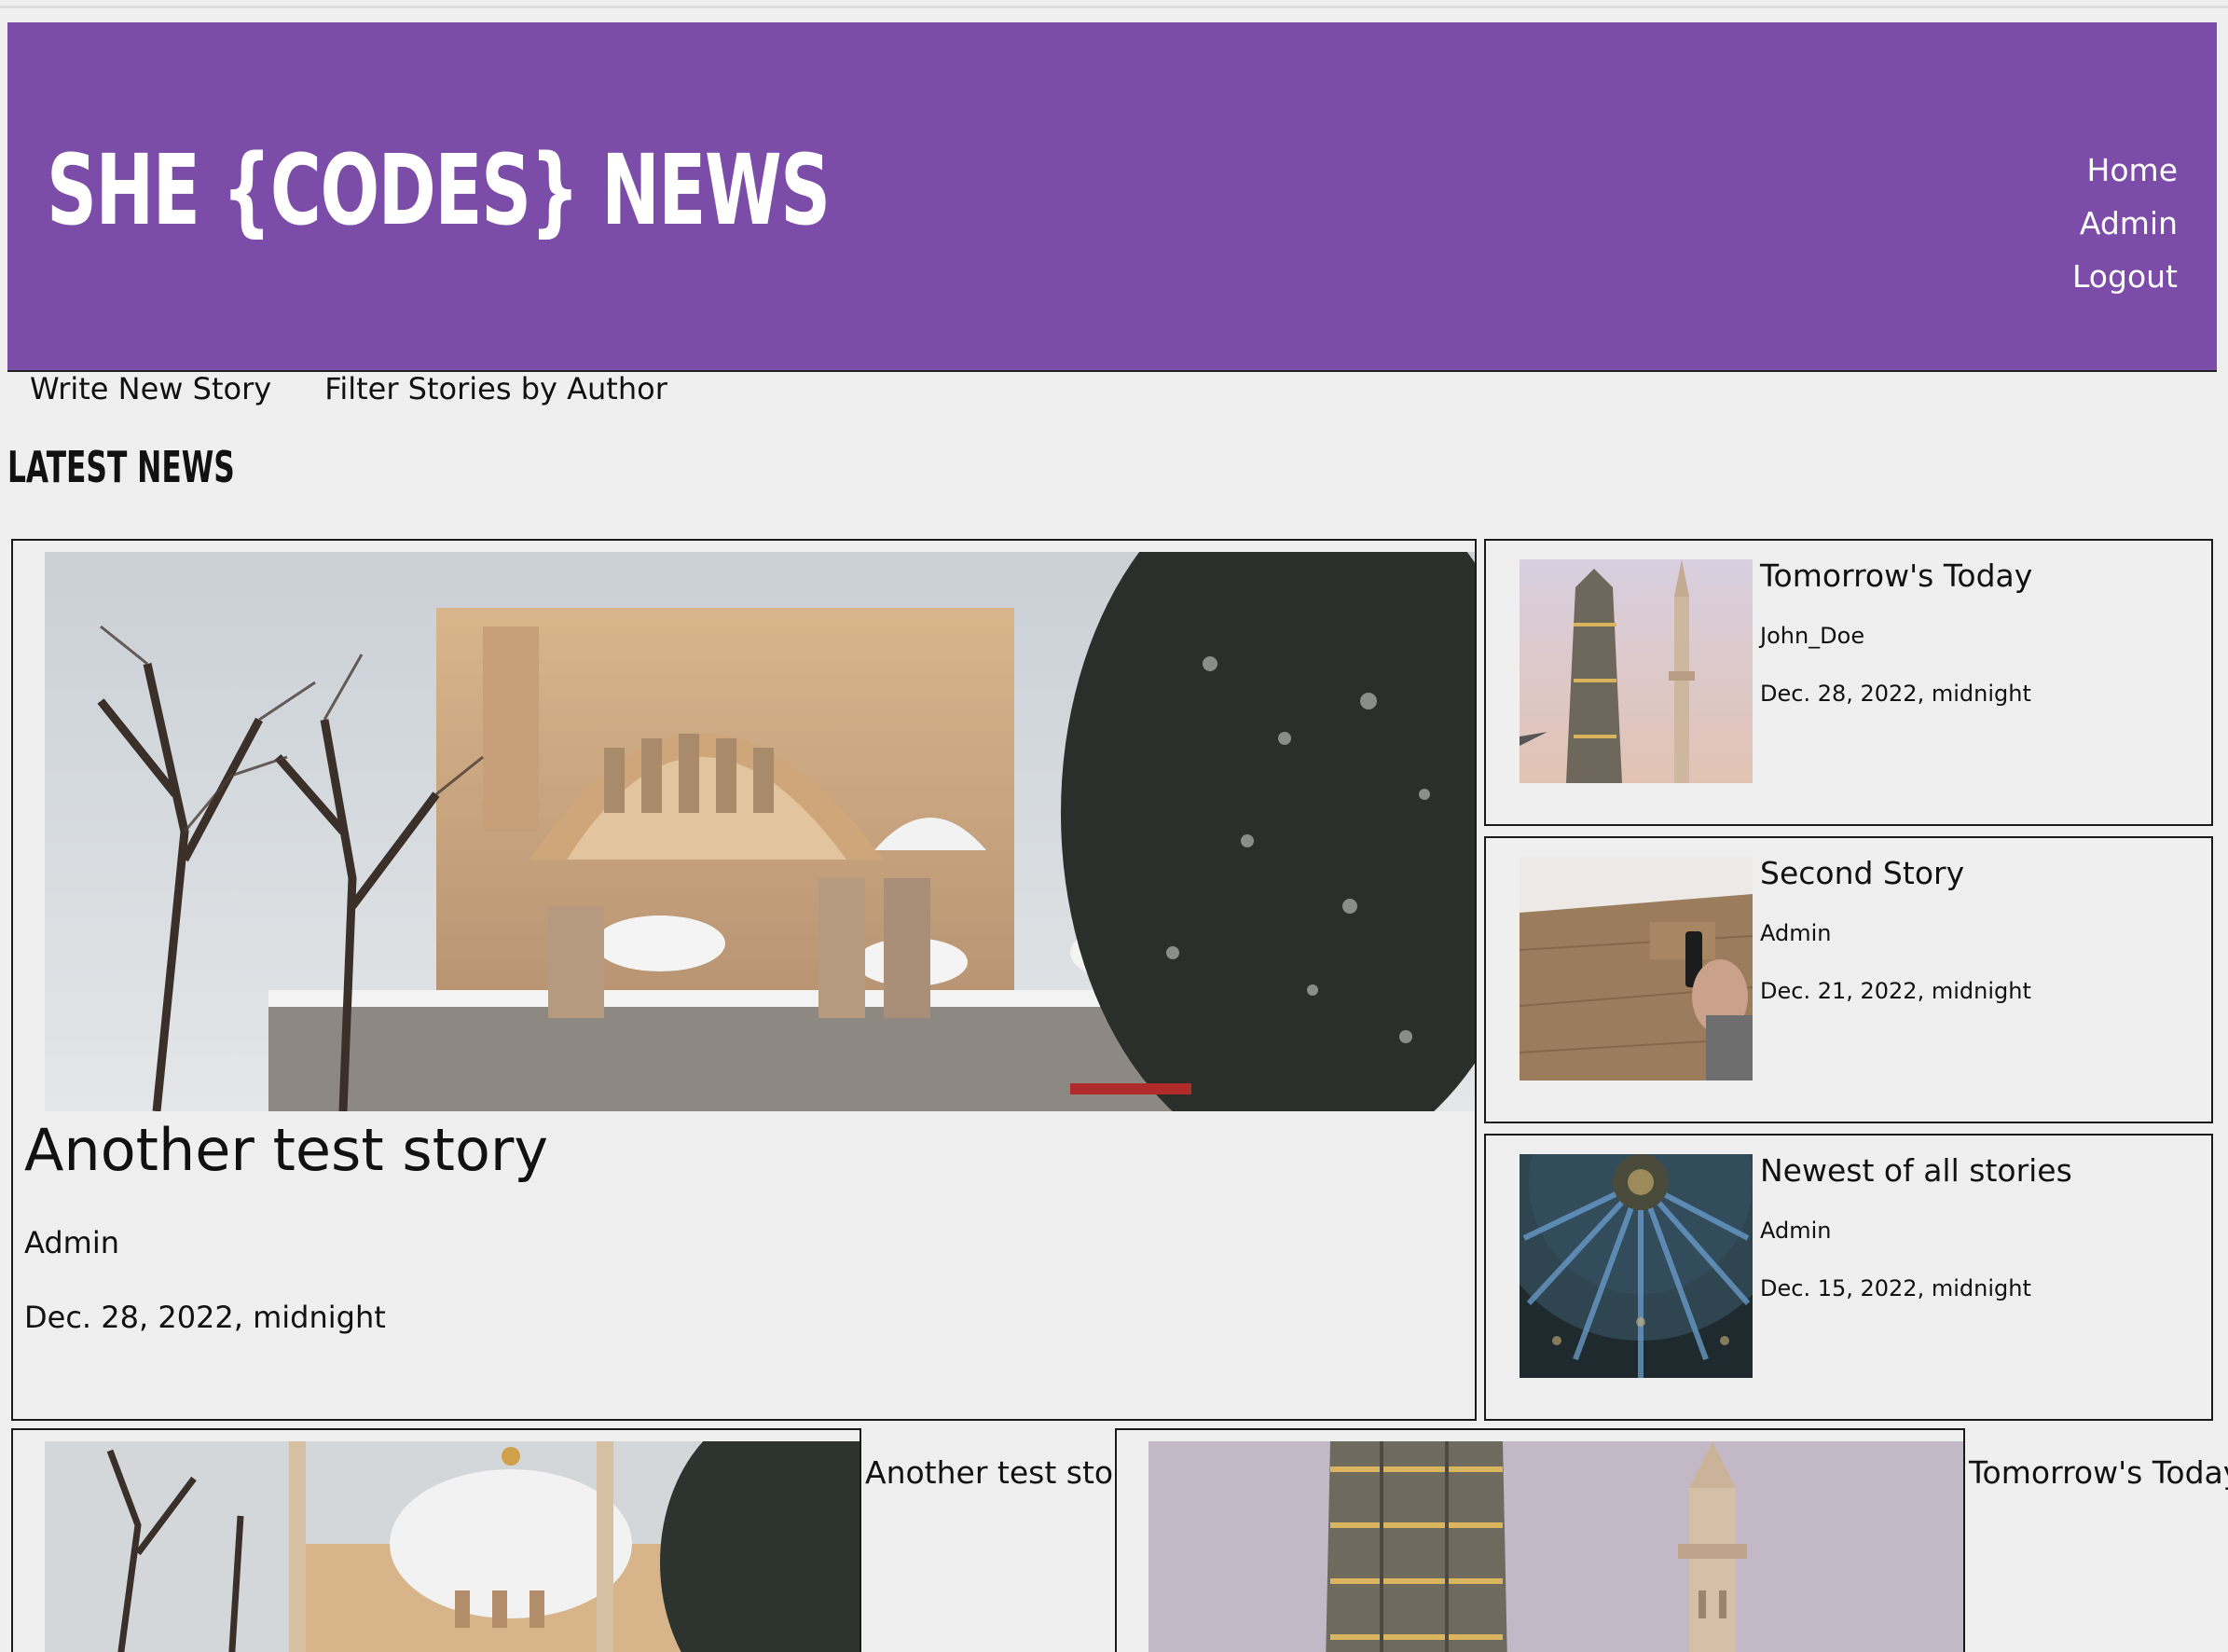 Image resolution: width=2228 pixels, height=1652 pixels. Describe the element at coordinates (2125, 276) in the screenshot. I see `nav-logout-link: Logout` at that location.